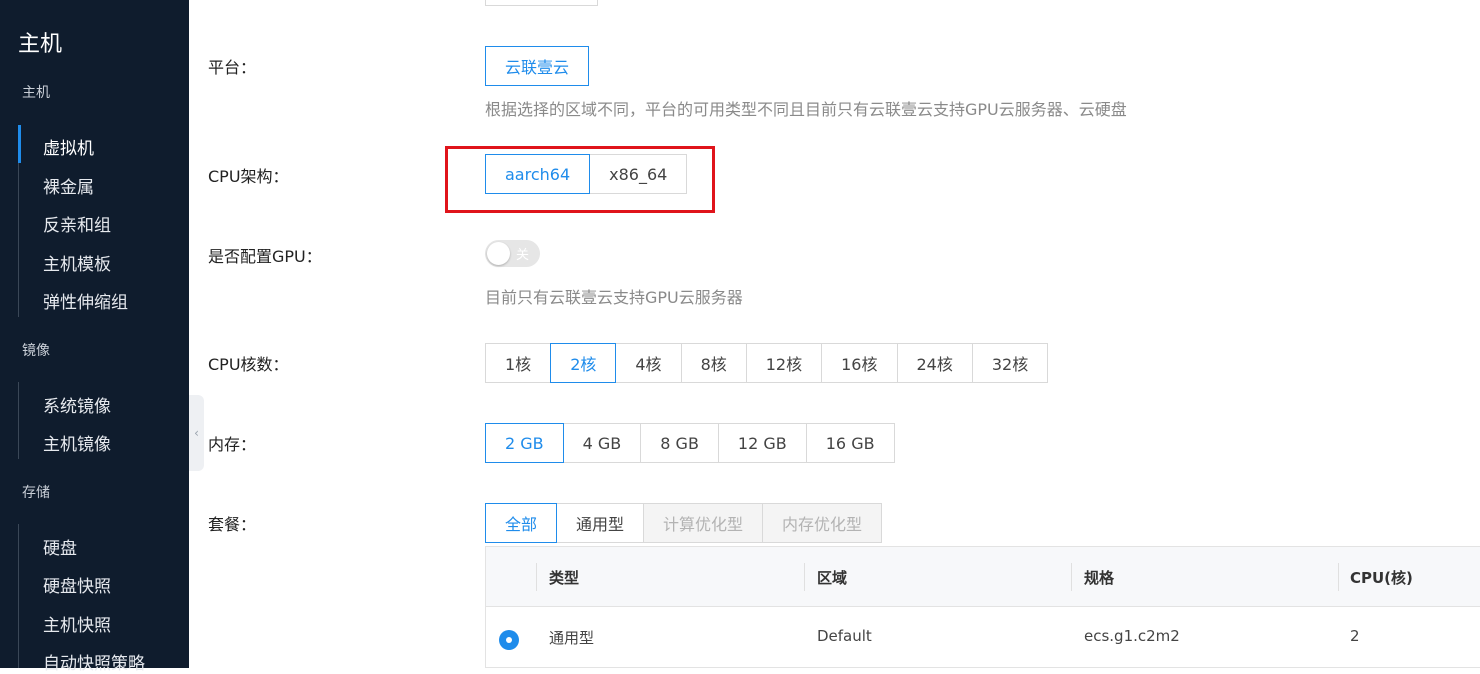 This screenshot has height=674, width=1480. I want to click on cell-spec: ecs.g1.c2m2, so click(1132, 636).